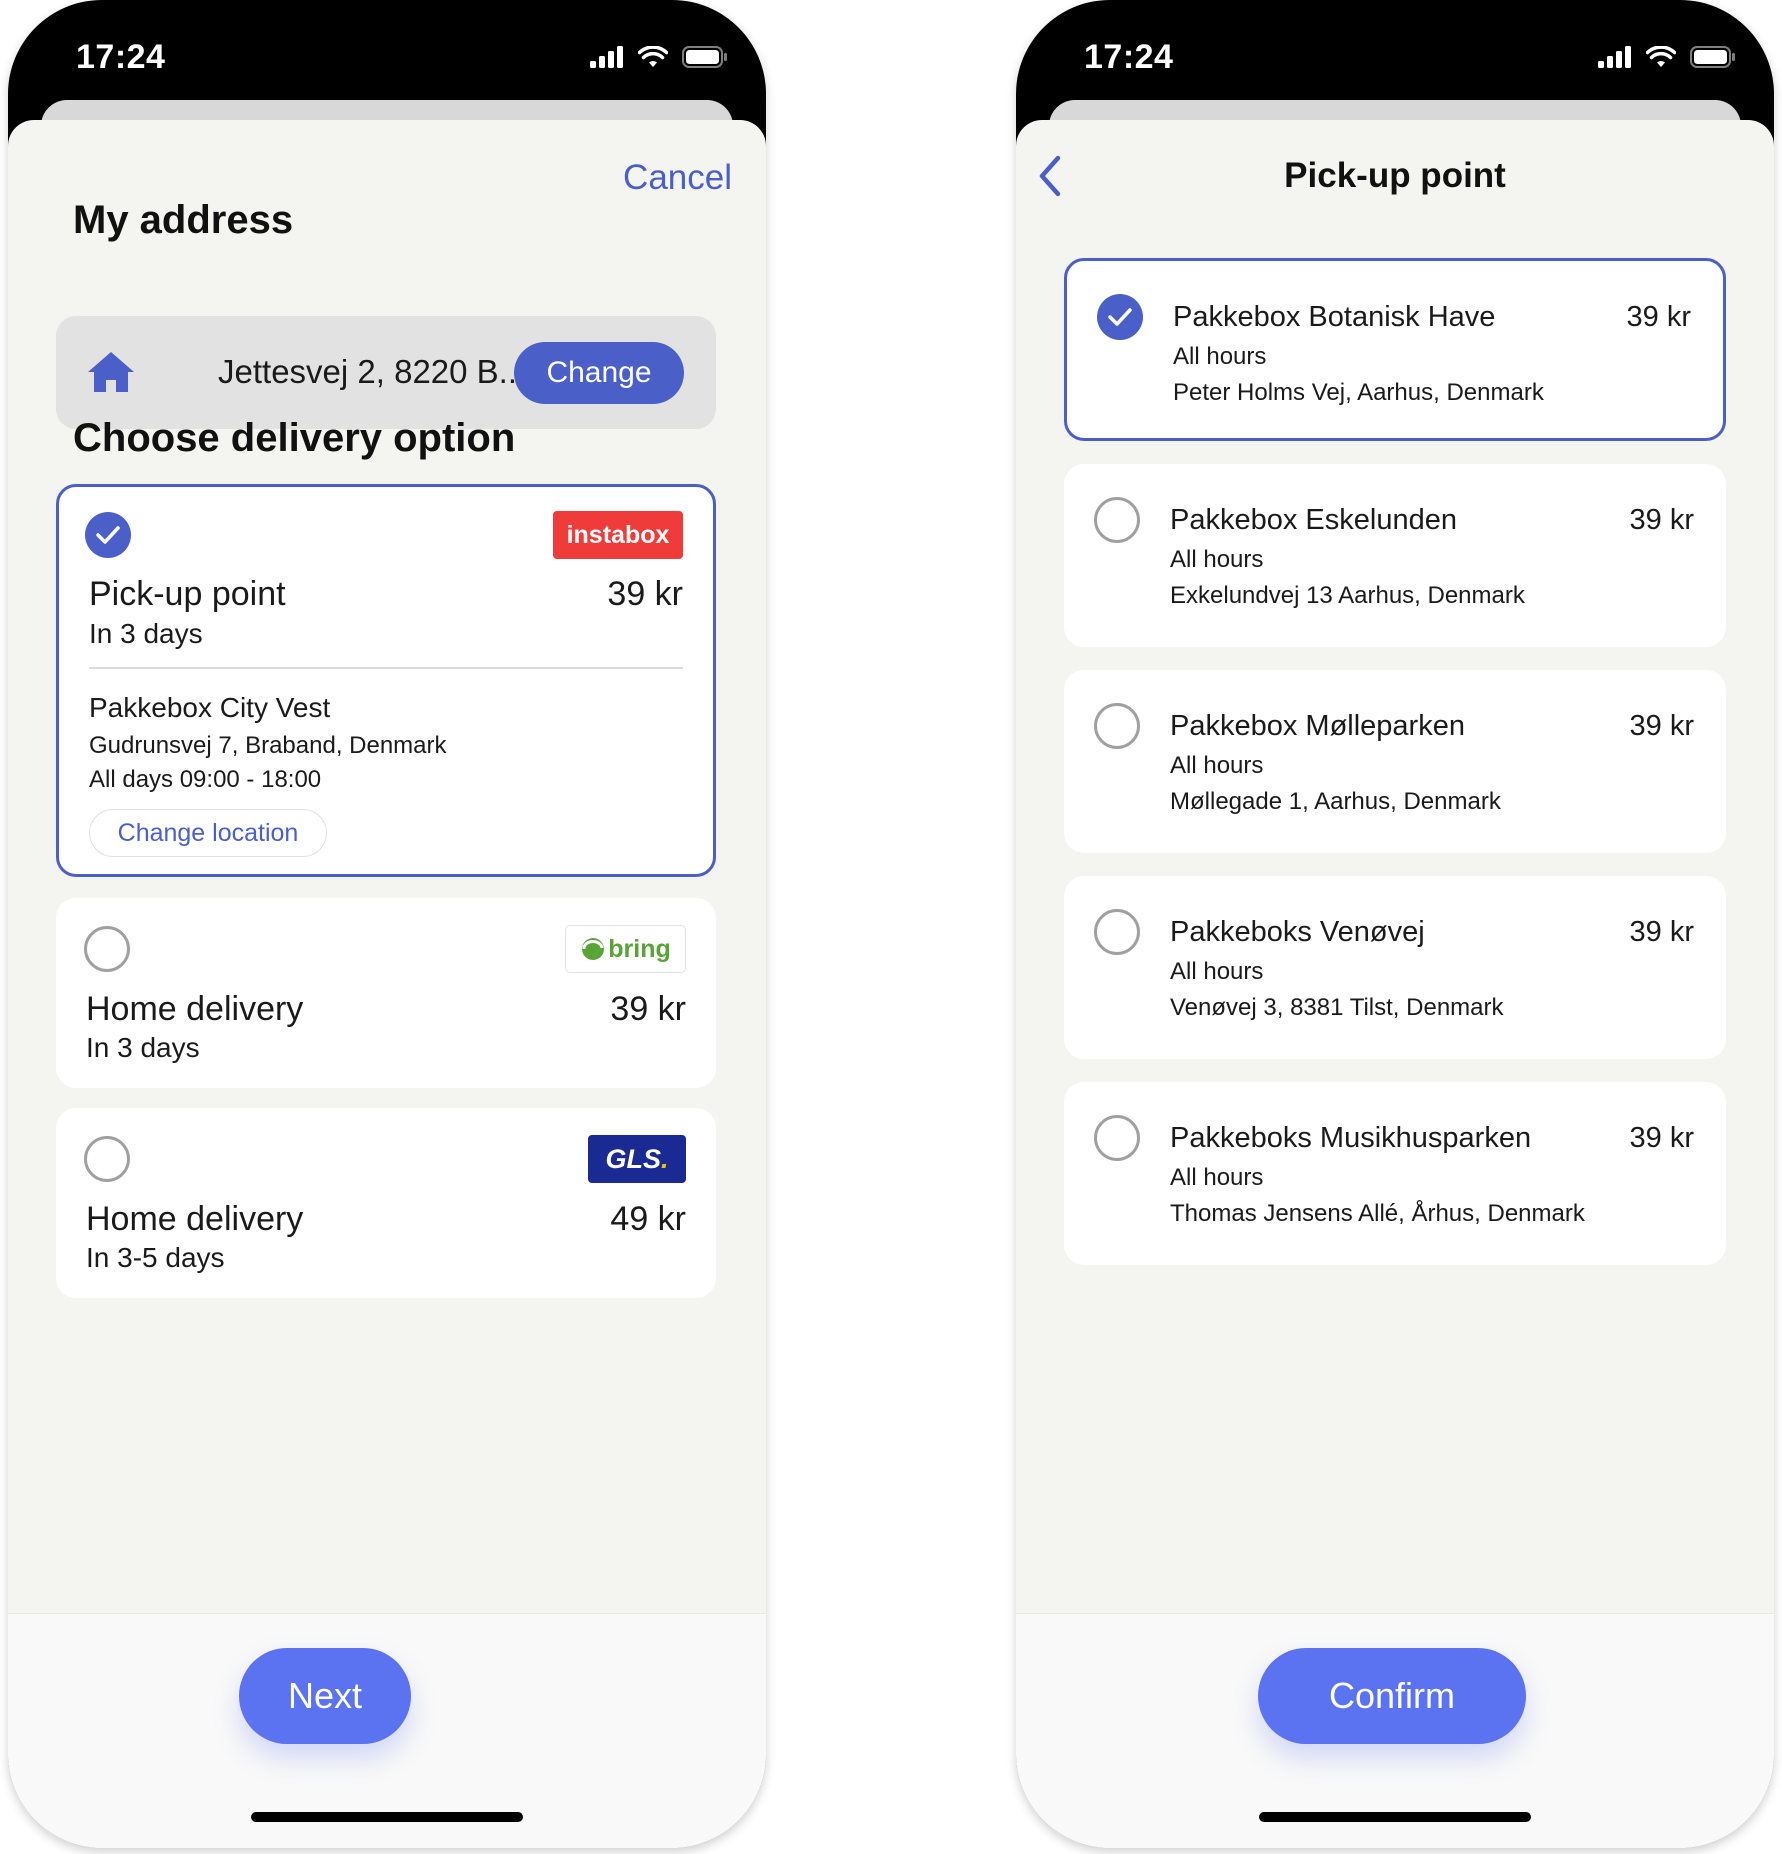 This screenshot has width=1782, height=1854. I want to click on cancel-button: Cancel, so click(677, 178).